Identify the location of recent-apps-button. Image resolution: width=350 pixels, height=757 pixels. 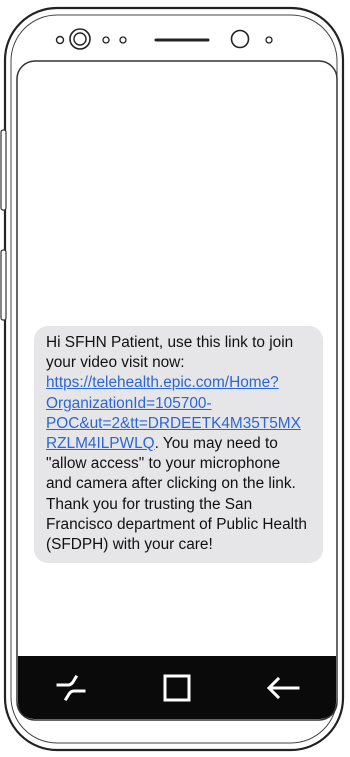
(71, 688).